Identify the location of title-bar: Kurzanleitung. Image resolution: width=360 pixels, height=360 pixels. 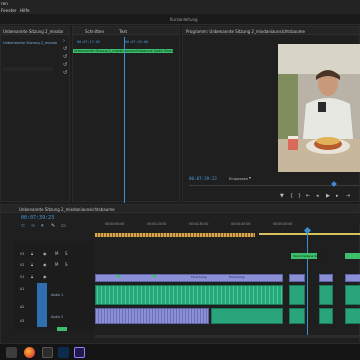
(180, 19).